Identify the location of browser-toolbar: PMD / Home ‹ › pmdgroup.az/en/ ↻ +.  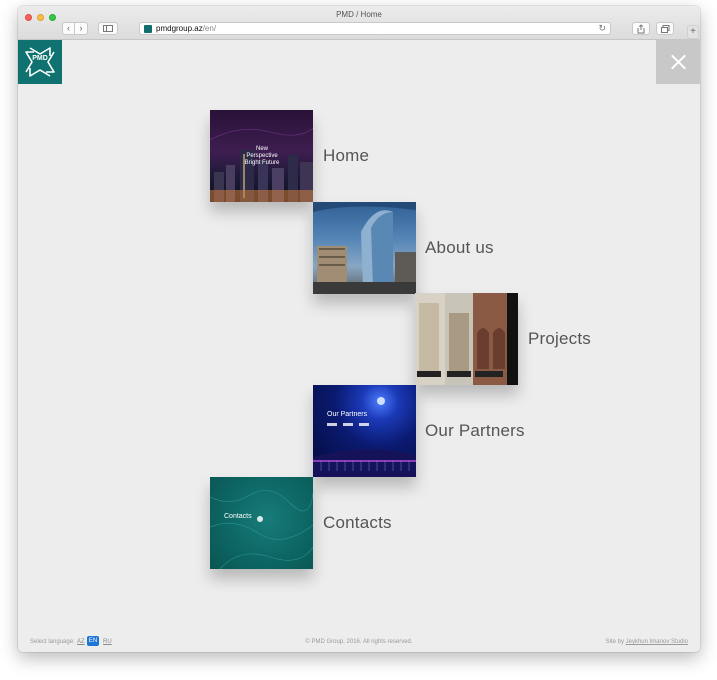
(359, 23).